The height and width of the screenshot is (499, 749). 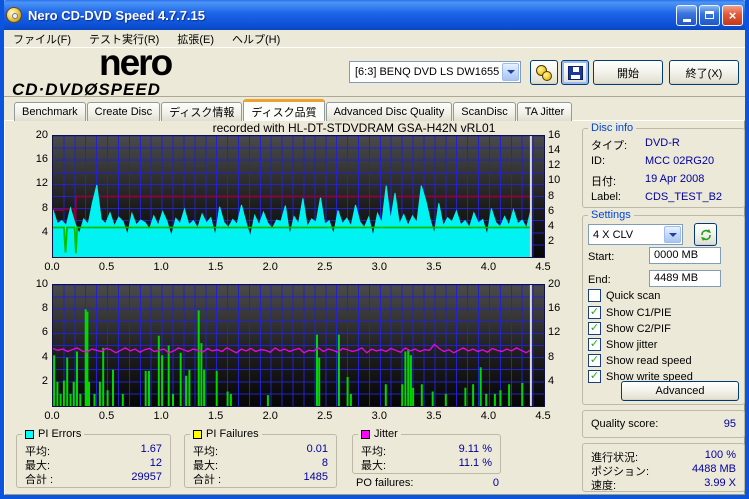 What do you see at coordinates (284, 110) in the screenshot?
I see `tab-disc-quality: ディスク品質` at bounding box center [284, 110].